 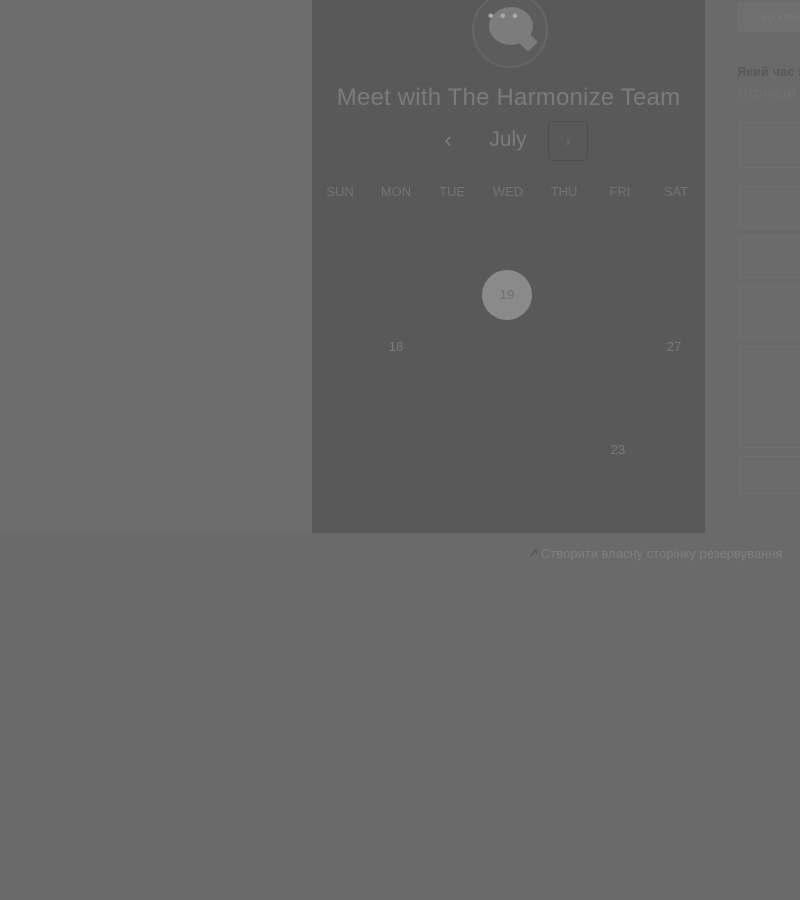 I want to click on calendar-day: 27, so click(x=674, y=347).